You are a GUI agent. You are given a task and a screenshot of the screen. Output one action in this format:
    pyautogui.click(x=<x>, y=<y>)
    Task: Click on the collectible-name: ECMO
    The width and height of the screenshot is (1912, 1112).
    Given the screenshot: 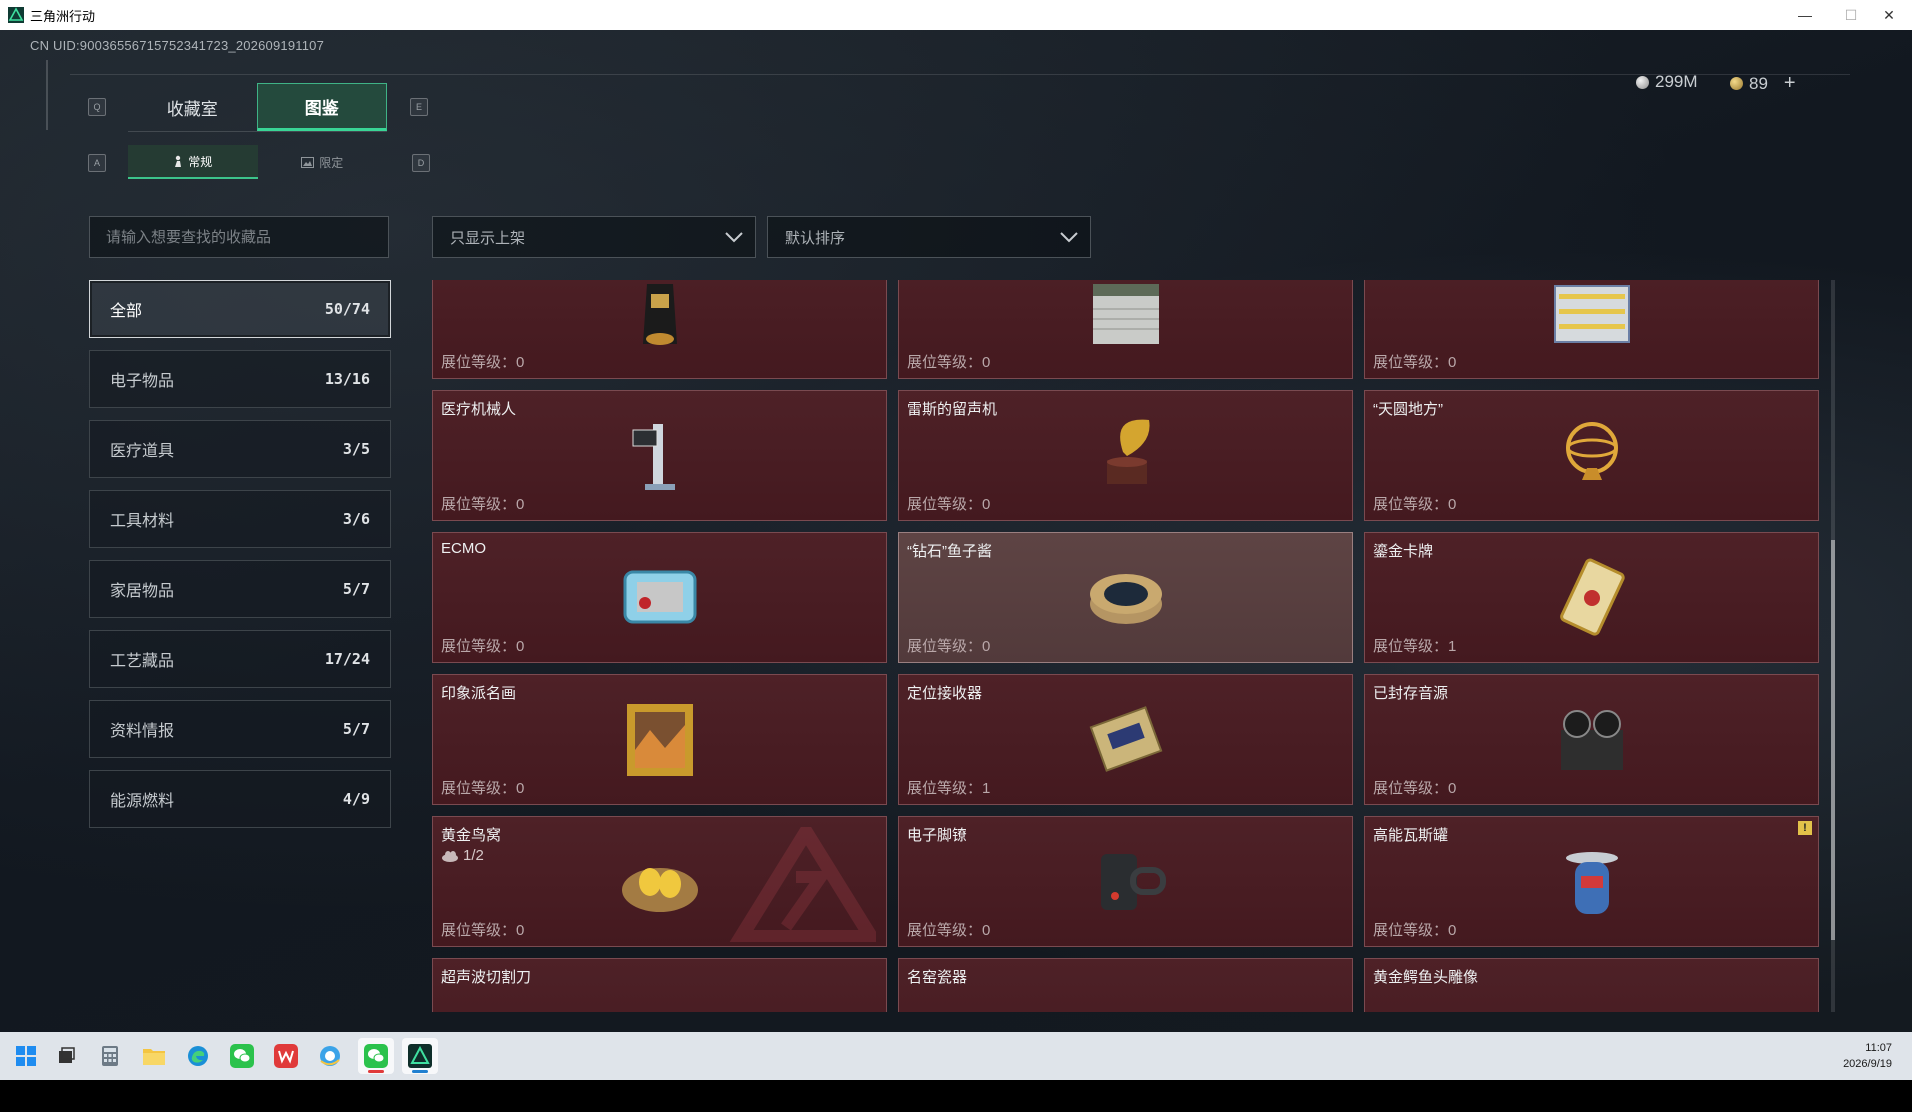 What is the action you would take?
    pyautogui.click(x=463, y=548)
    